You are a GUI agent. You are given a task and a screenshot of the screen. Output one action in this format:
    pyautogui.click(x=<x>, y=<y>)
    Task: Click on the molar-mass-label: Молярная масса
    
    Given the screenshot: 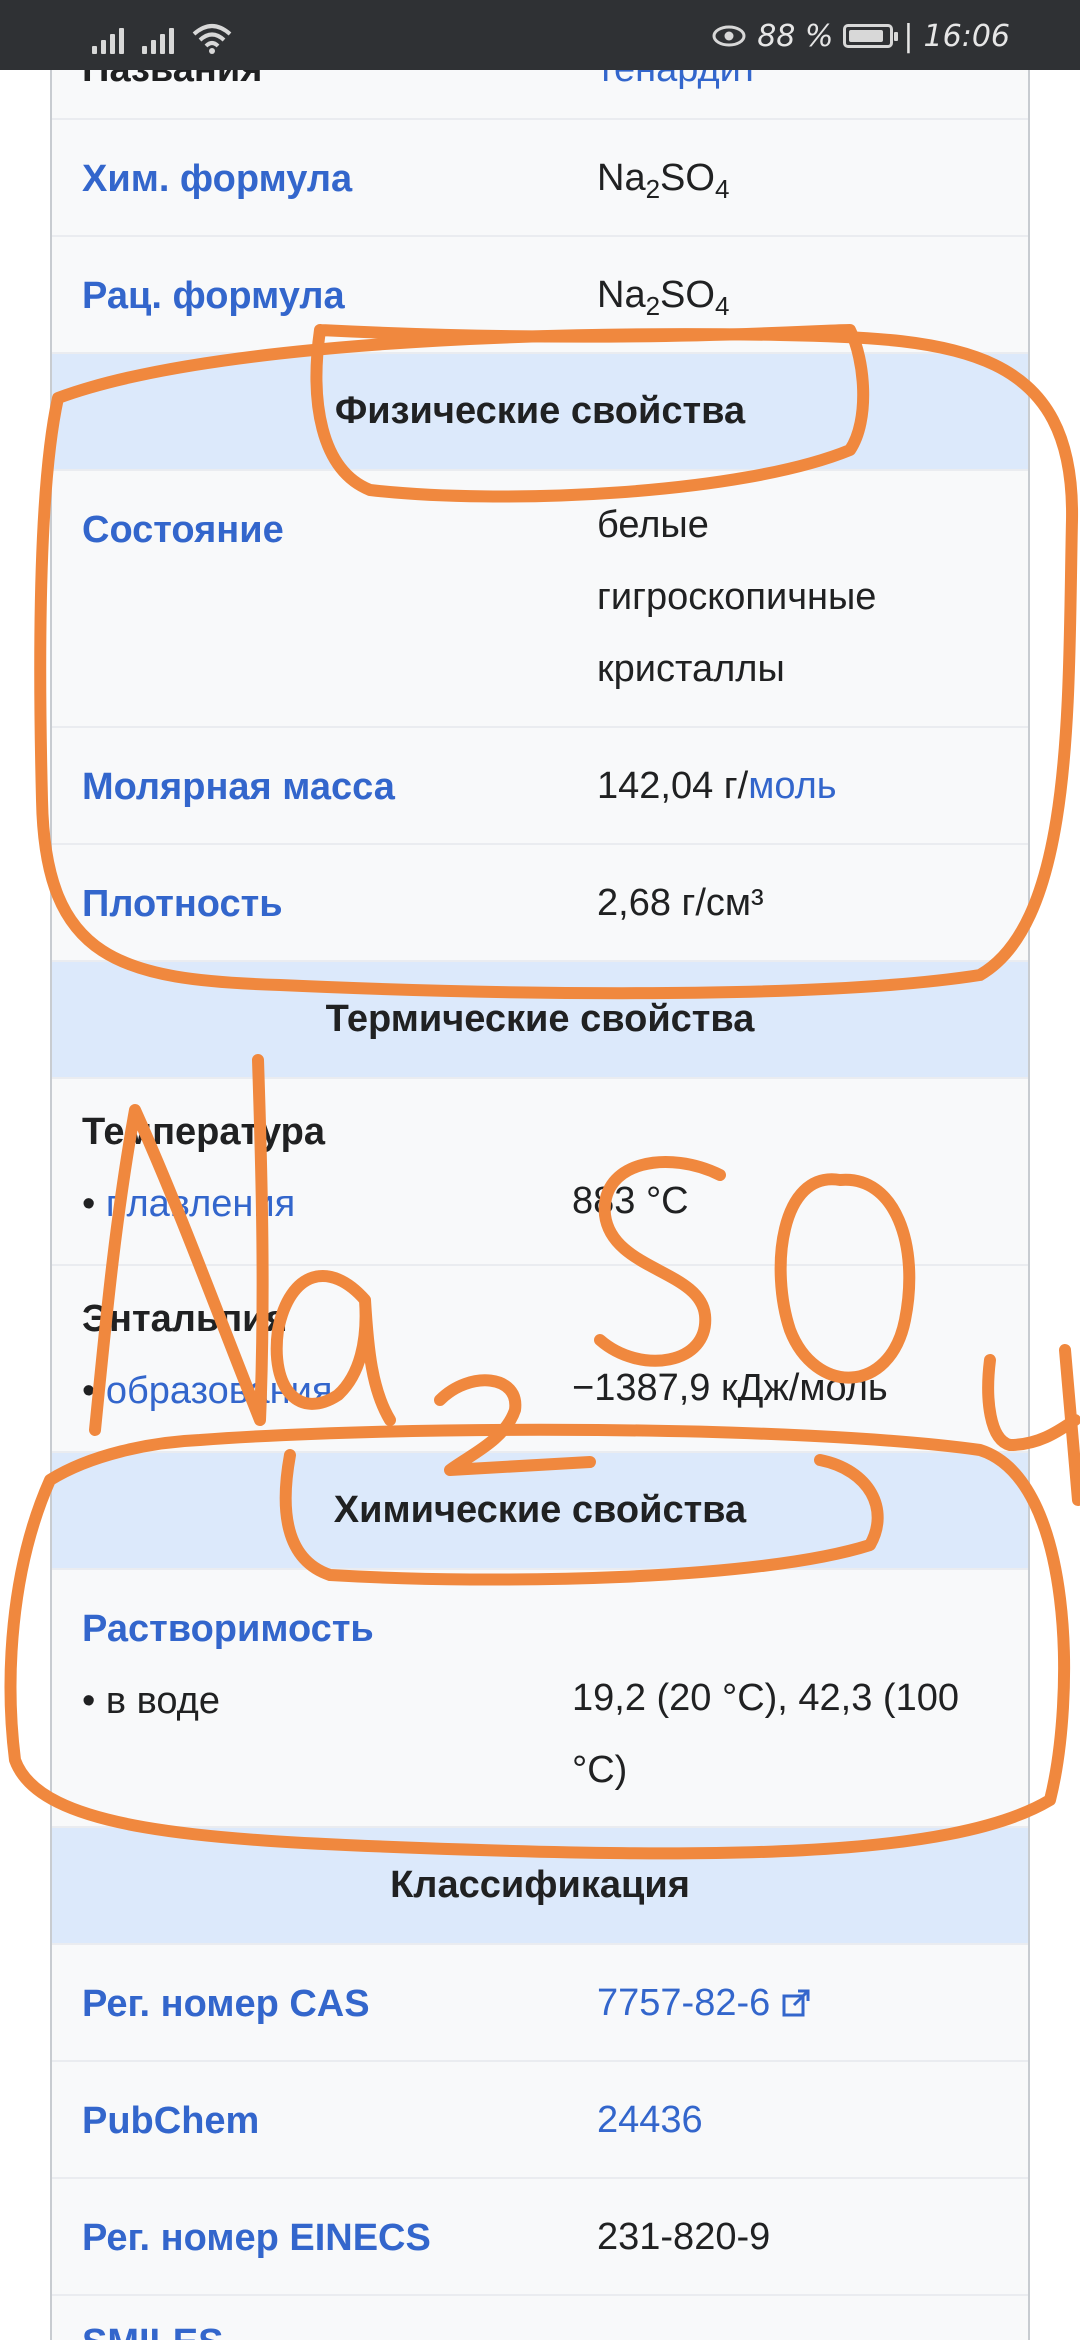 What is the action you would take?
    pyautogui.click(x=238, y=787)
    